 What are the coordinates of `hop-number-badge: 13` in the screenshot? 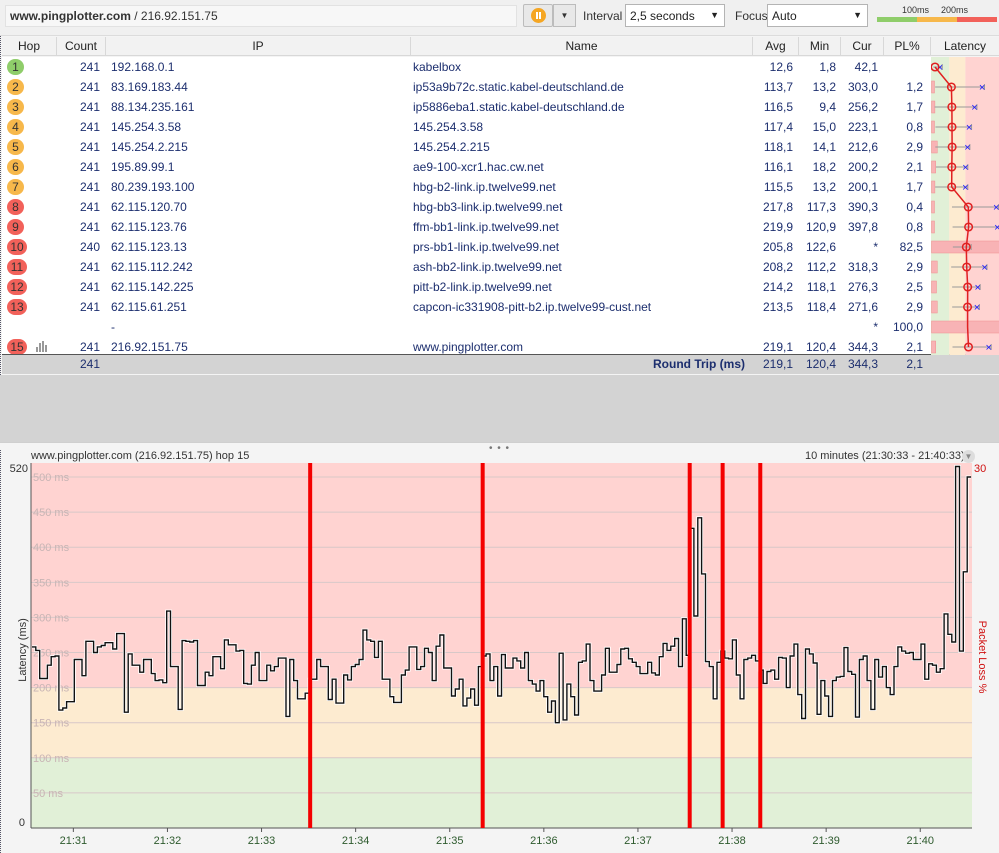 It's located at (17, 307).